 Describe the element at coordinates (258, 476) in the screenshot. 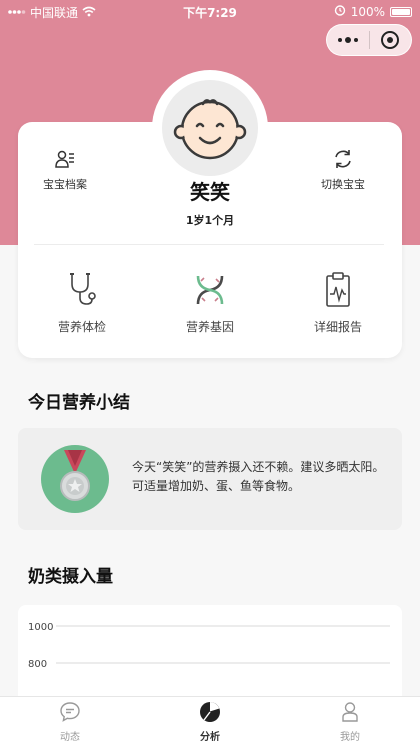

I see `summary-text: 今天“笑笑”的营养摄入还不赖。建议多晒太阳。可适量增加奶、蛋、鱼等食物。` at that location.